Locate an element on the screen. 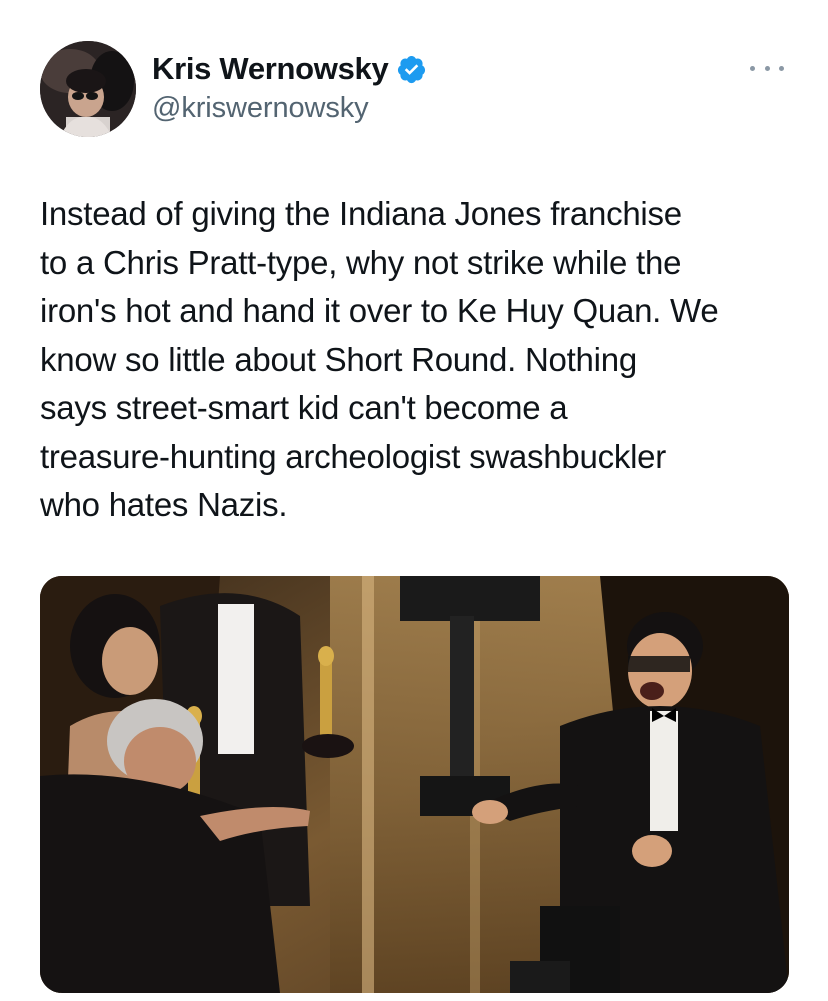  avatar-photo is located at coordinates (88, 89).